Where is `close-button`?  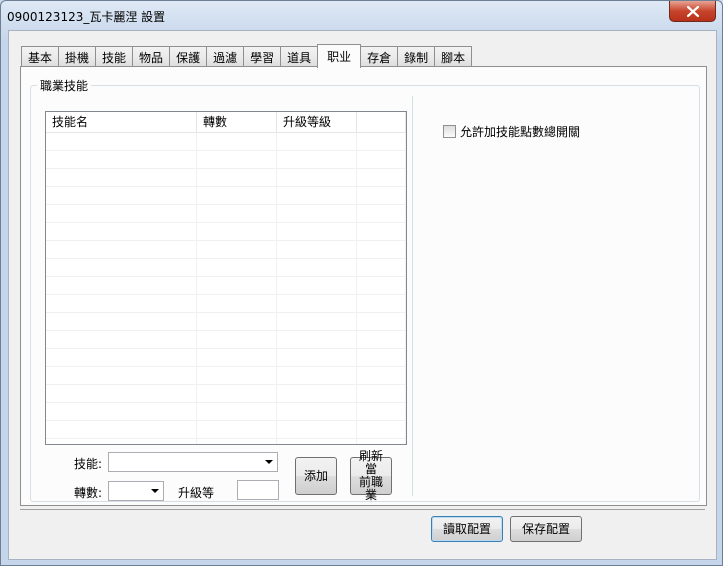 close-button is located at coordinates (692, 11).